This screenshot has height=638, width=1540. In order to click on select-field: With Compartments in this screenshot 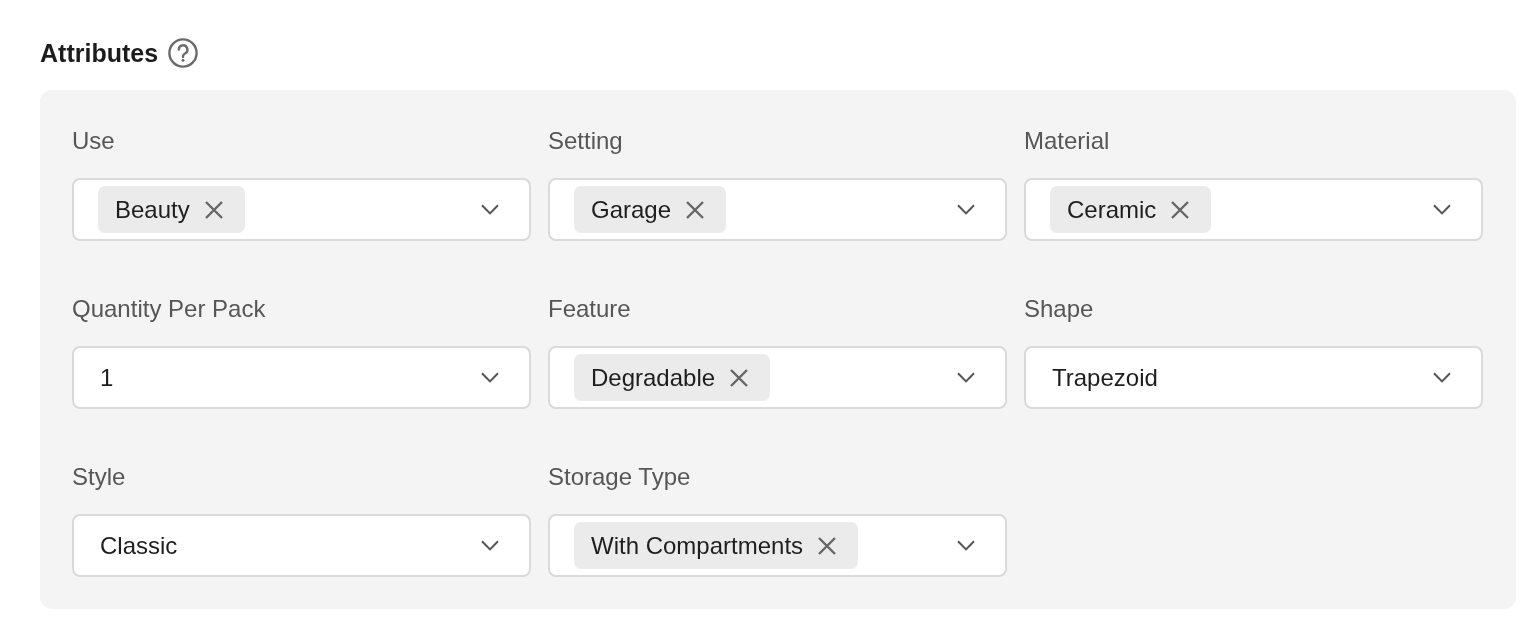, I will do `click(777, 545)`.